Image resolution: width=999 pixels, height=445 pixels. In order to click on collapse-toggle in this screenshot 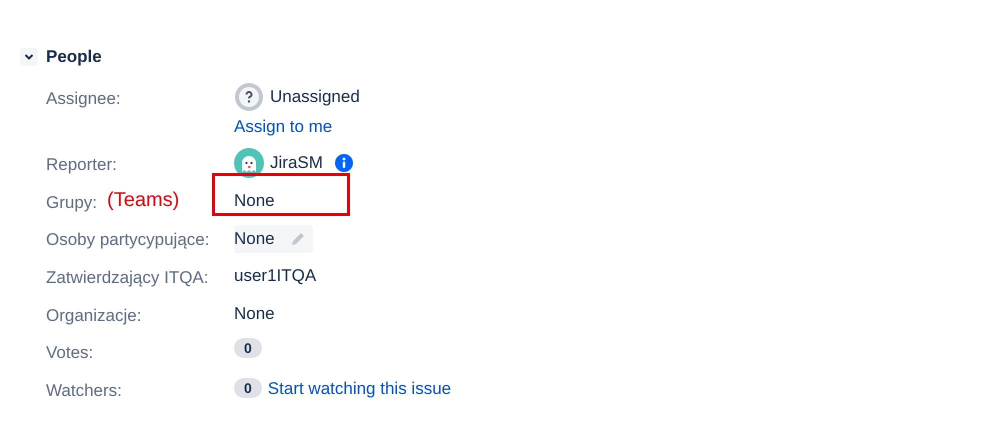, I will do `click(29, 57)`.